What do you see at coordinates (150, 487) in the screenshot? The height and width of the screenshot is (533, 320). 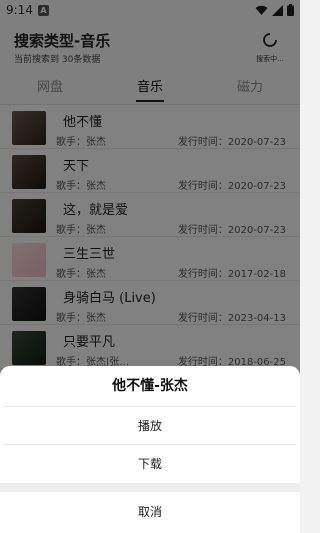 I see `sheet-spacer` at bounding box center [150, 487].